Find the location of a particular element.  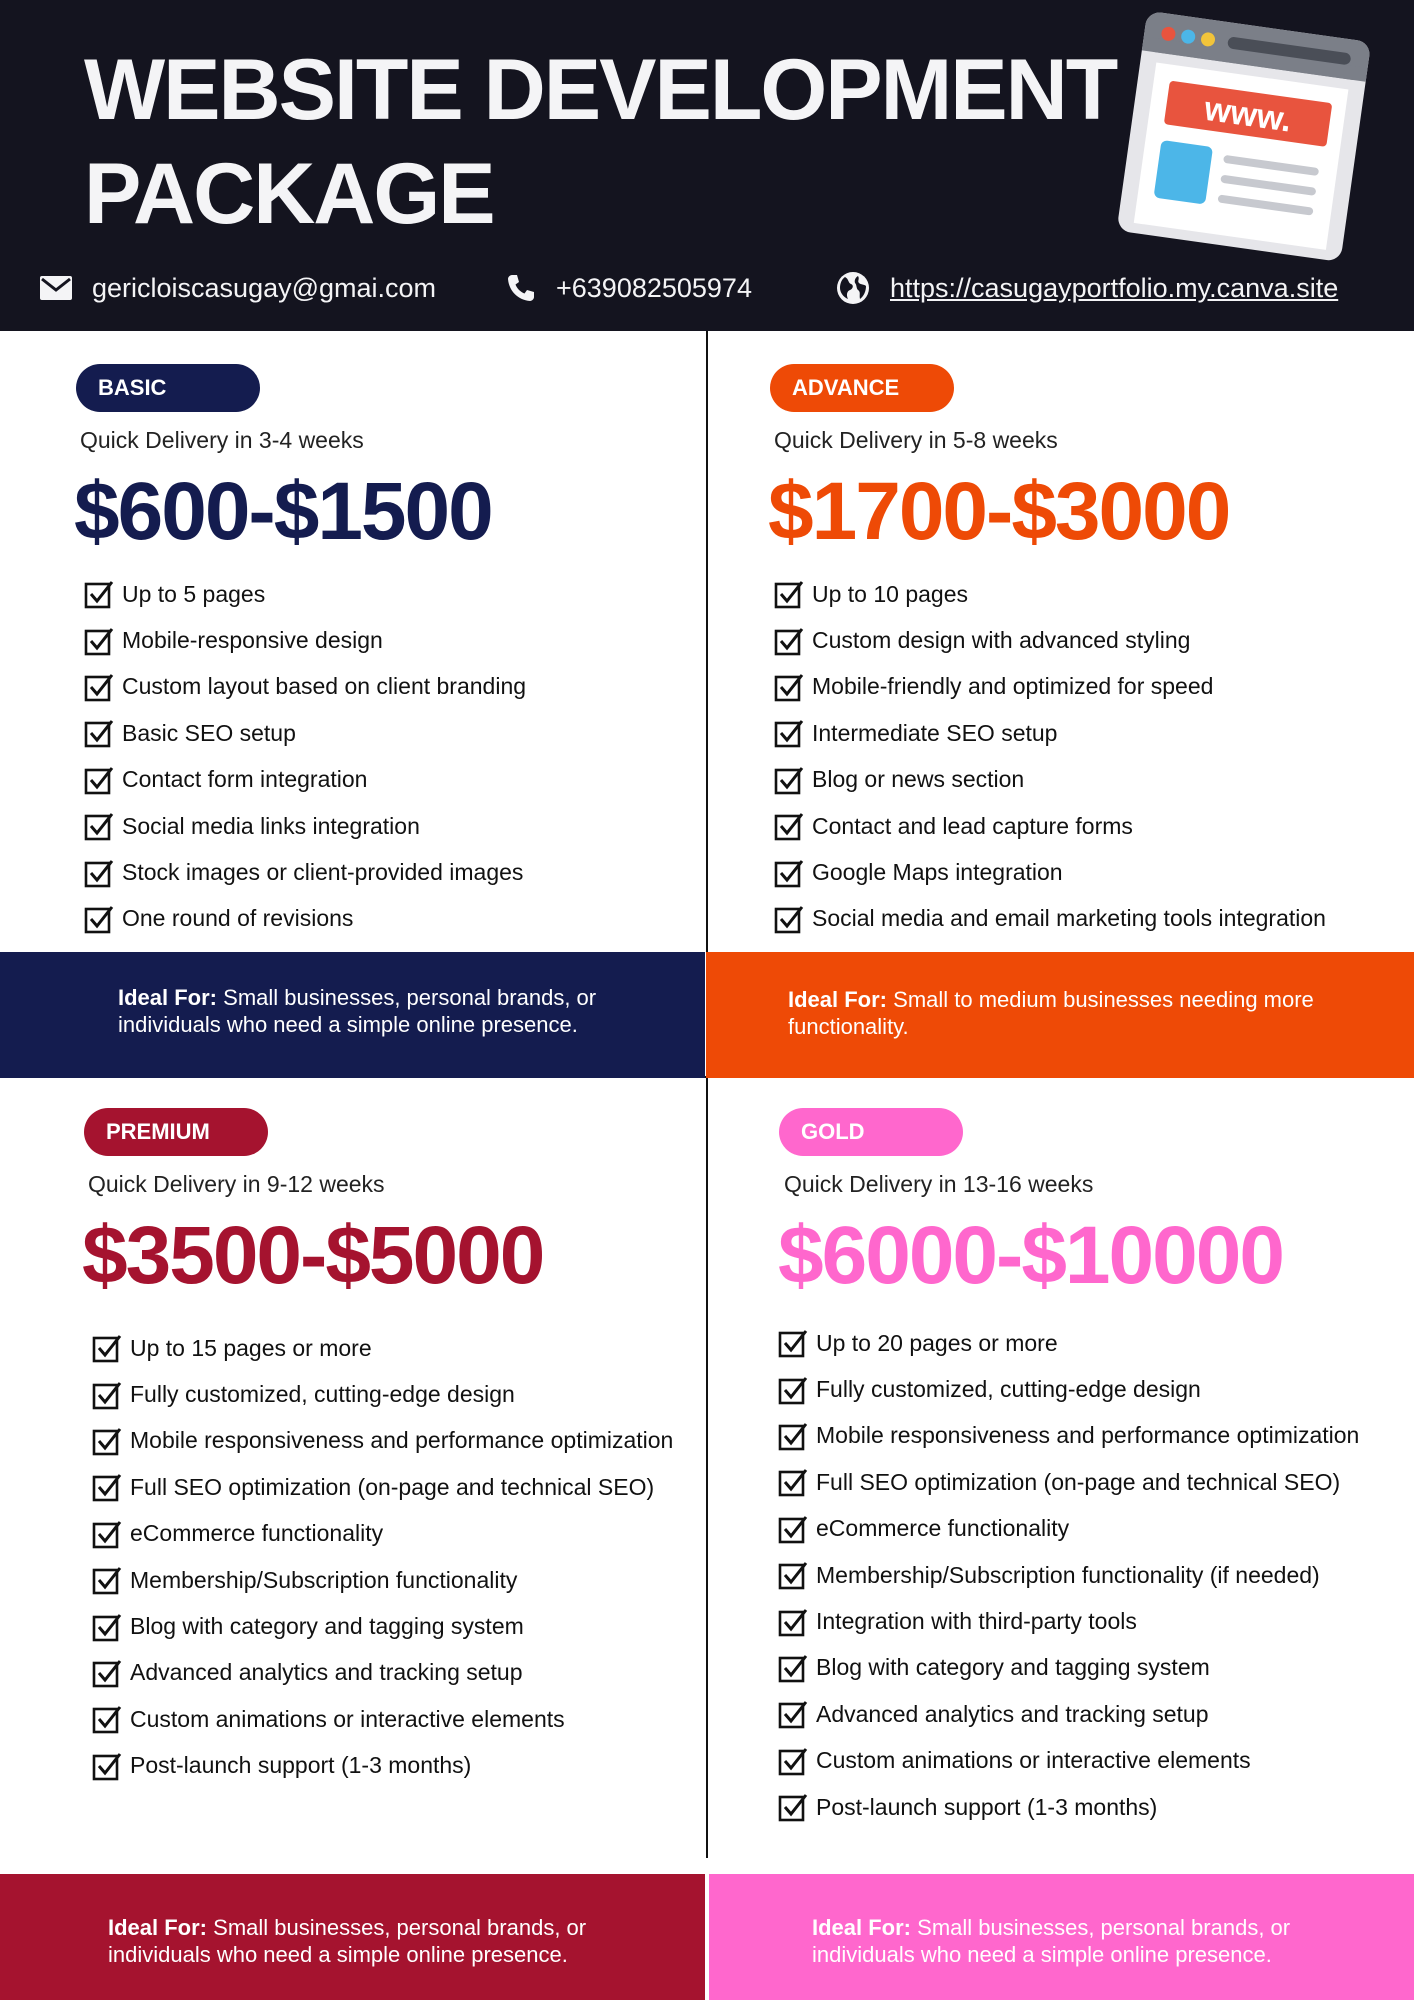

feature-item: Intermediate SEO setup is located at coordinates (1050, 733).